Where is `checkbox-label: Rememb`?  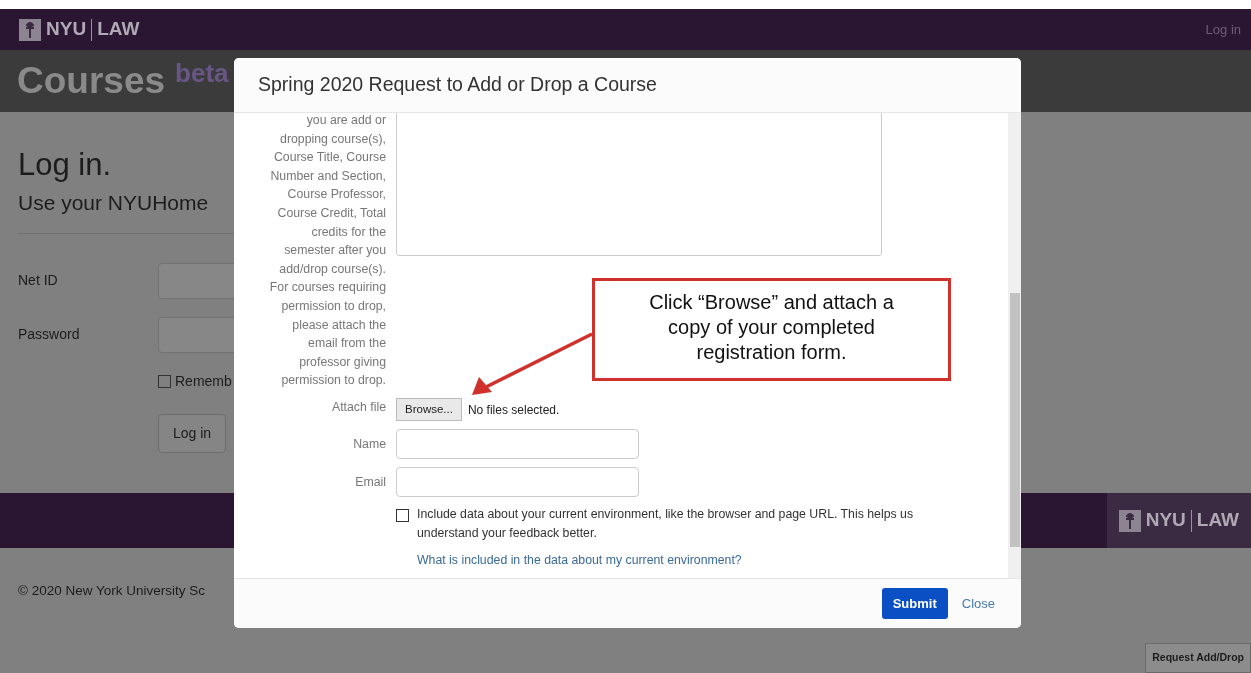 checkbox-label: Rememb is located at coordinates (203, 382).